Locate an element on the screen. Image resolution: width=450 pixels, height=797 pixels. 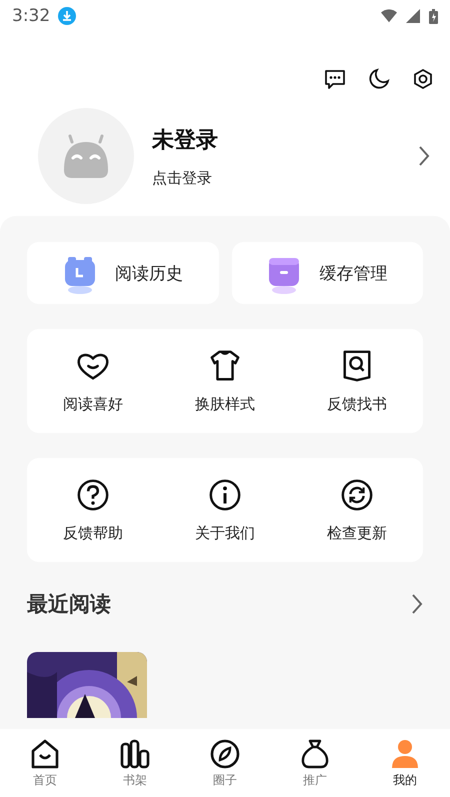
help-icon is located at coordinates (93, 495).